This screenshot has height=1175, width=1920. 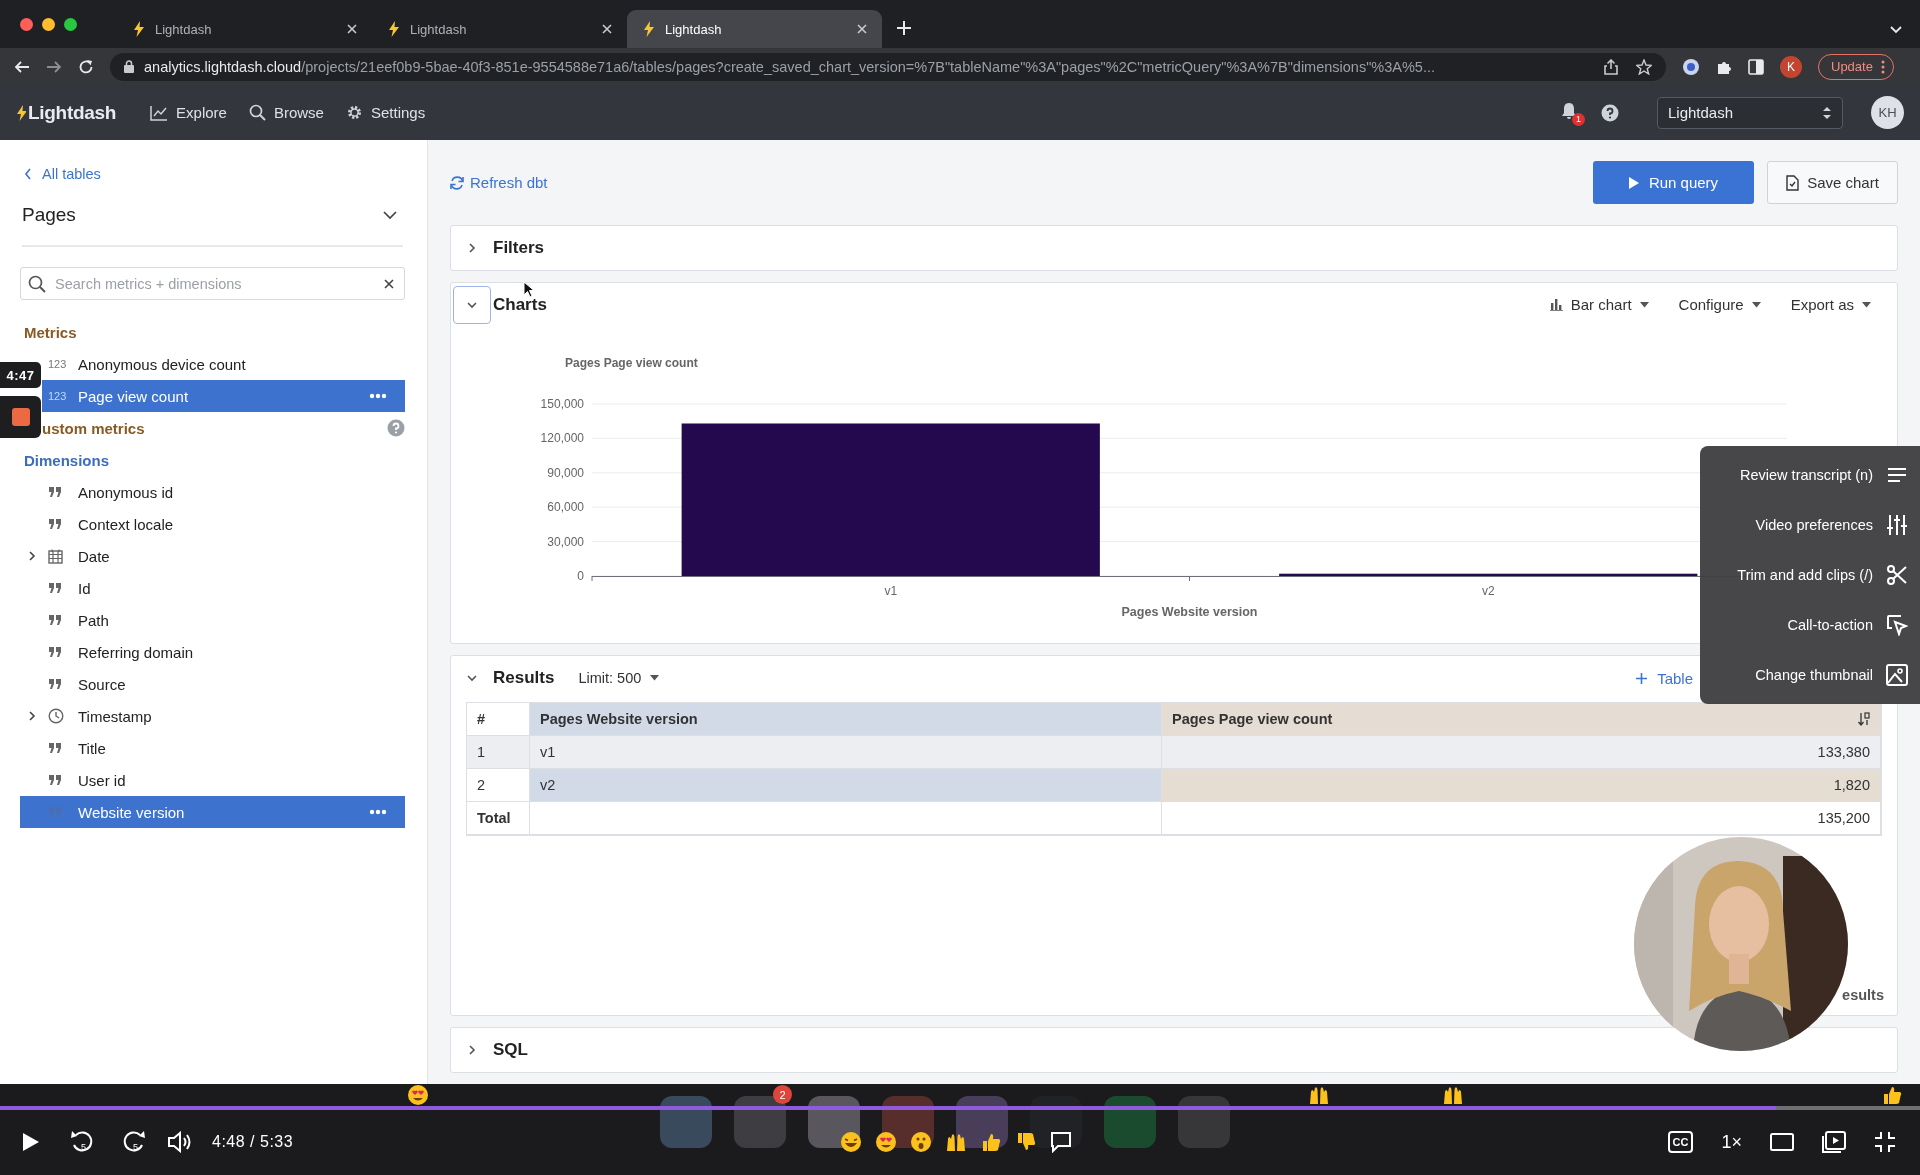 I want to click on limit-select: Limit: 500, so click(x=619, y=678).